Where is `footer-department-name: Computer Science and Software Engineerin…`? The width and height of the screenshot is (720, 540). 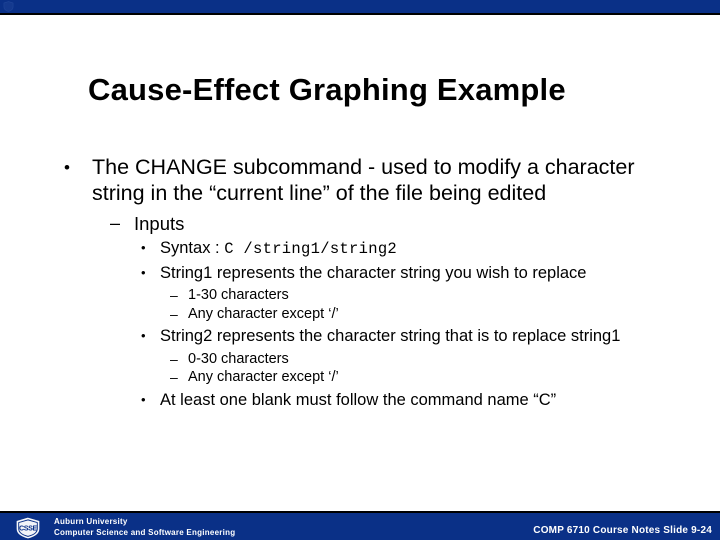 footer-department-name: Computer Science and Software Engineerin… is located at coordinates (145, 532).